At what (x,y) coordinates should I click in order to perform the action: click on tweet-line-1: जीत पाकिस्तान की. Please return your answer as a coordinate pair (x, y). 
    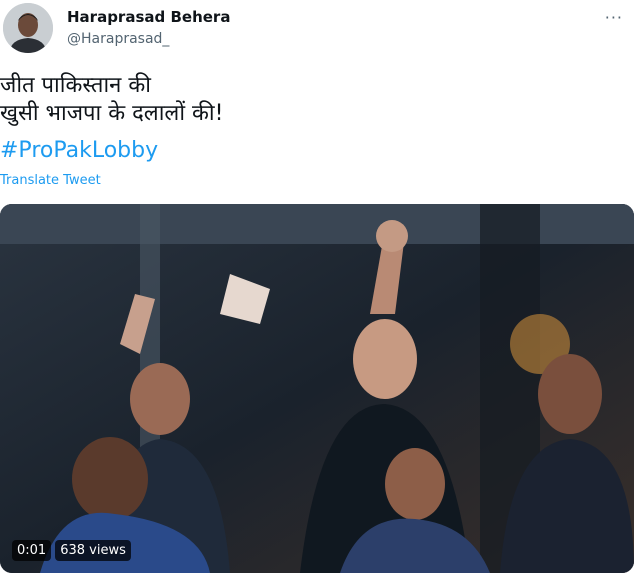
    Looking at the image, I should click on (75, 85).